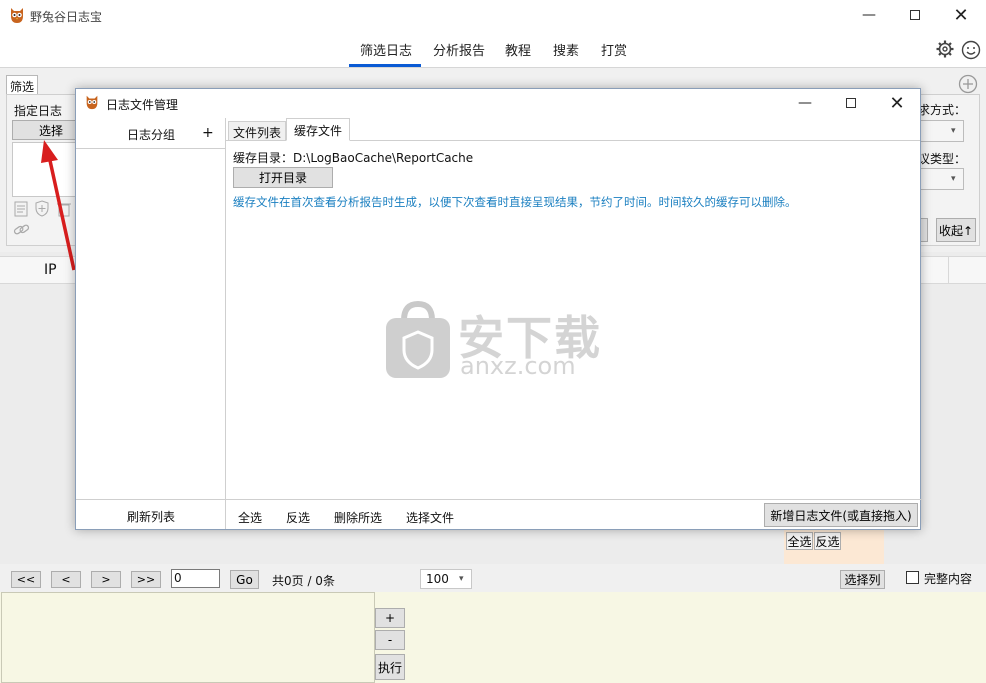 The image size is (986, 683). Describe the element at coordinates (318, 131) in the screenshot. I see `tab-cache-files-label: 缓存文件` at that location.